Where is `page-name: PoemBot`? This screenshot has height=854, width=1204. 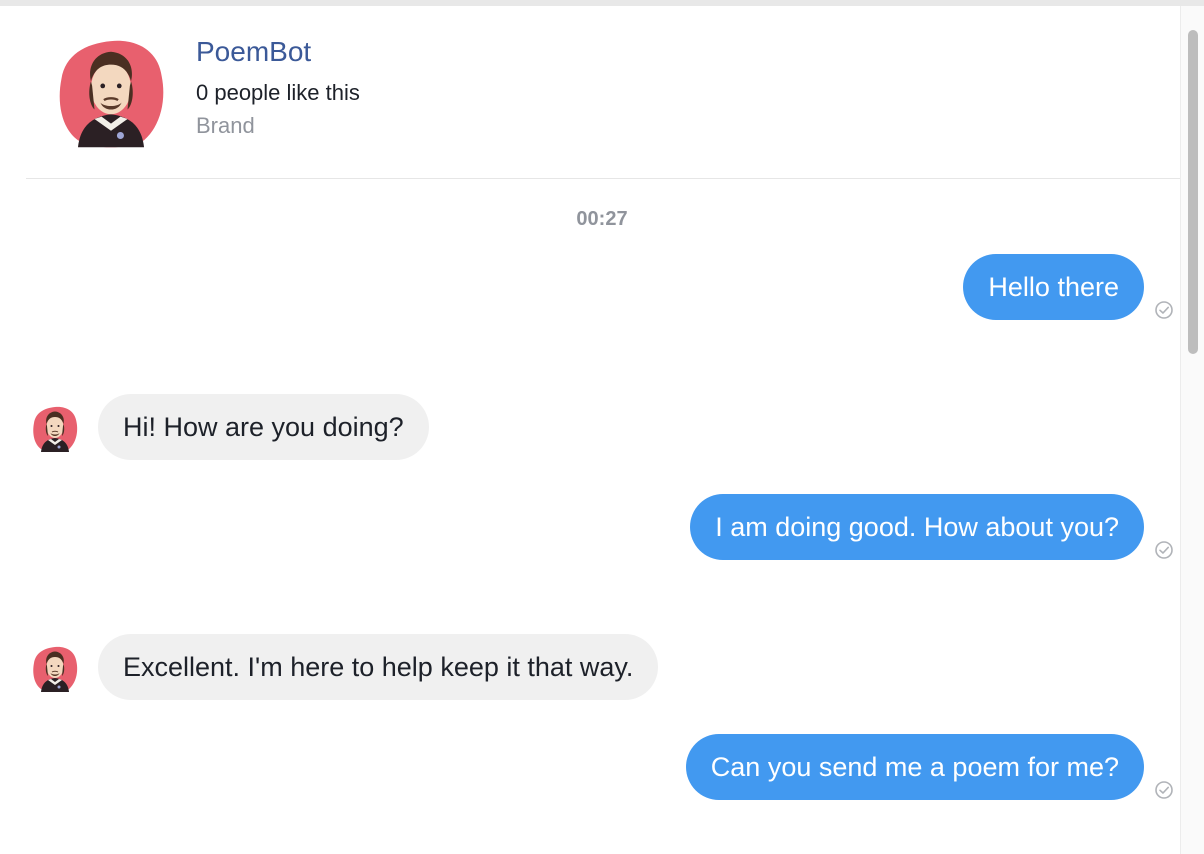 page-name: PoemBot is located at coordinates (253, 52).